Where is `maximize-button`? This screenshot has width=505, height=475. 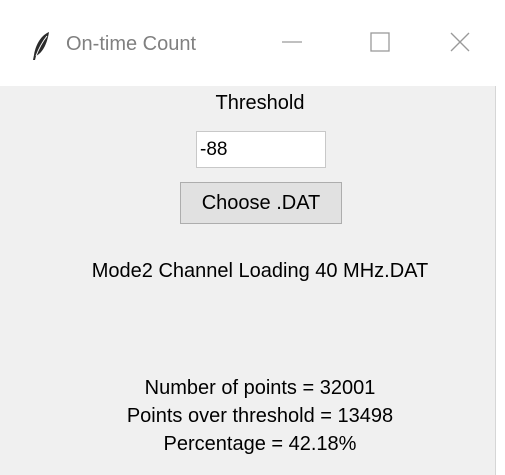 maximize-button is located at coordinates (380, 44).